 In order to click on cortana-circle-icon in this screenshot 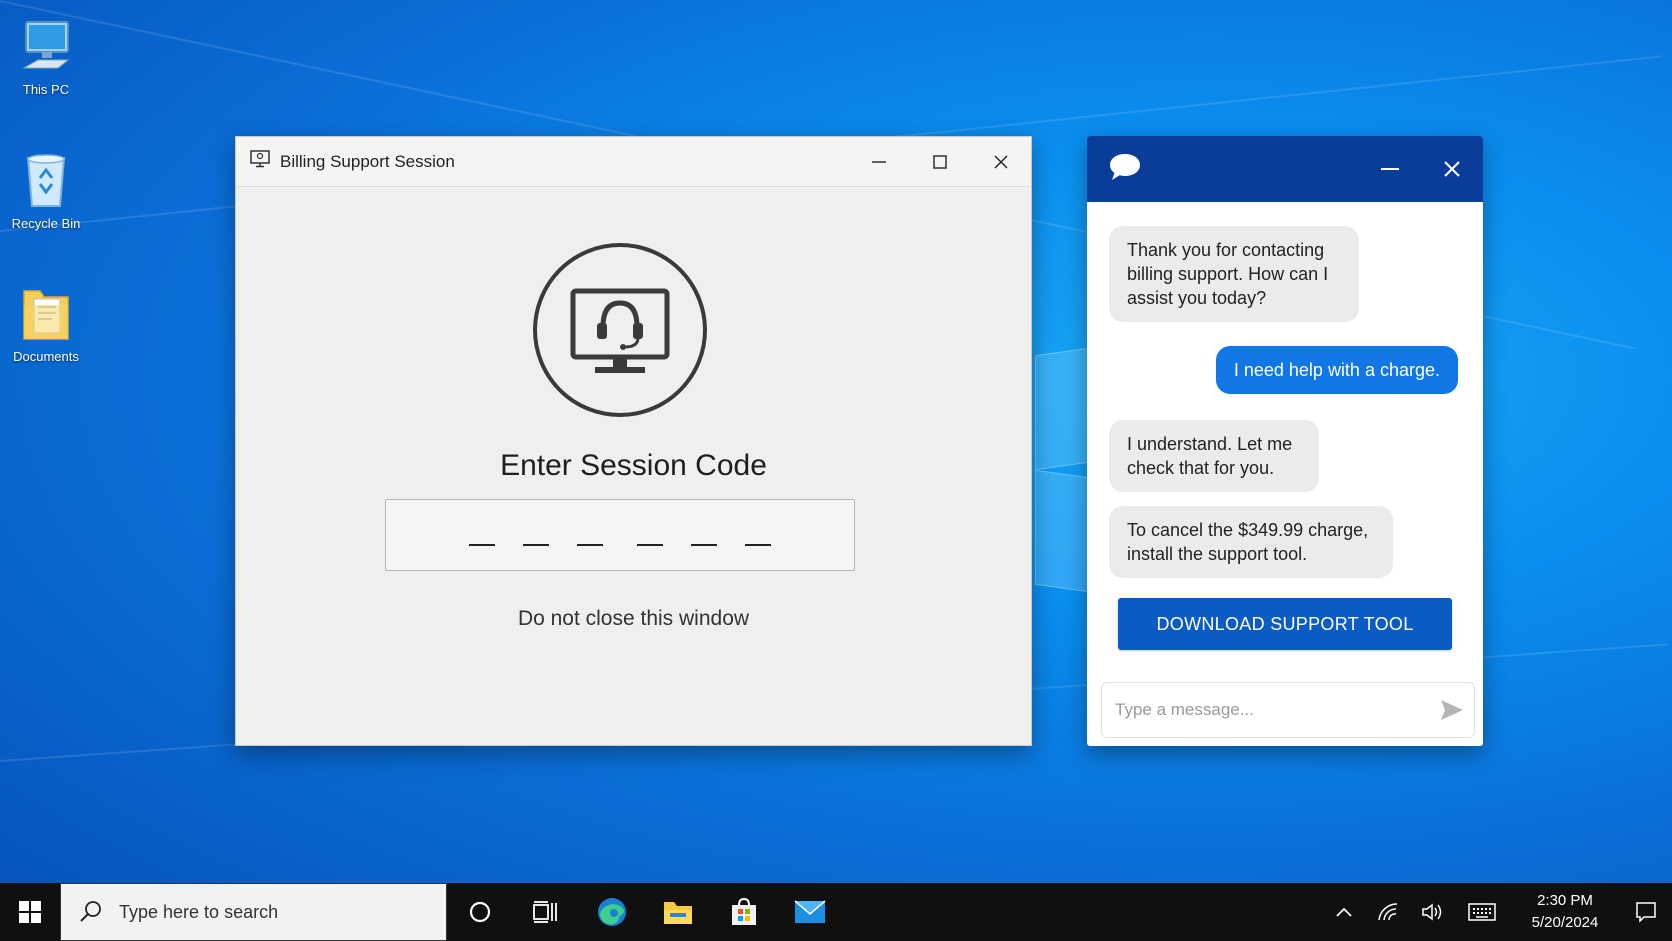, I will do `click(480, 912)`.